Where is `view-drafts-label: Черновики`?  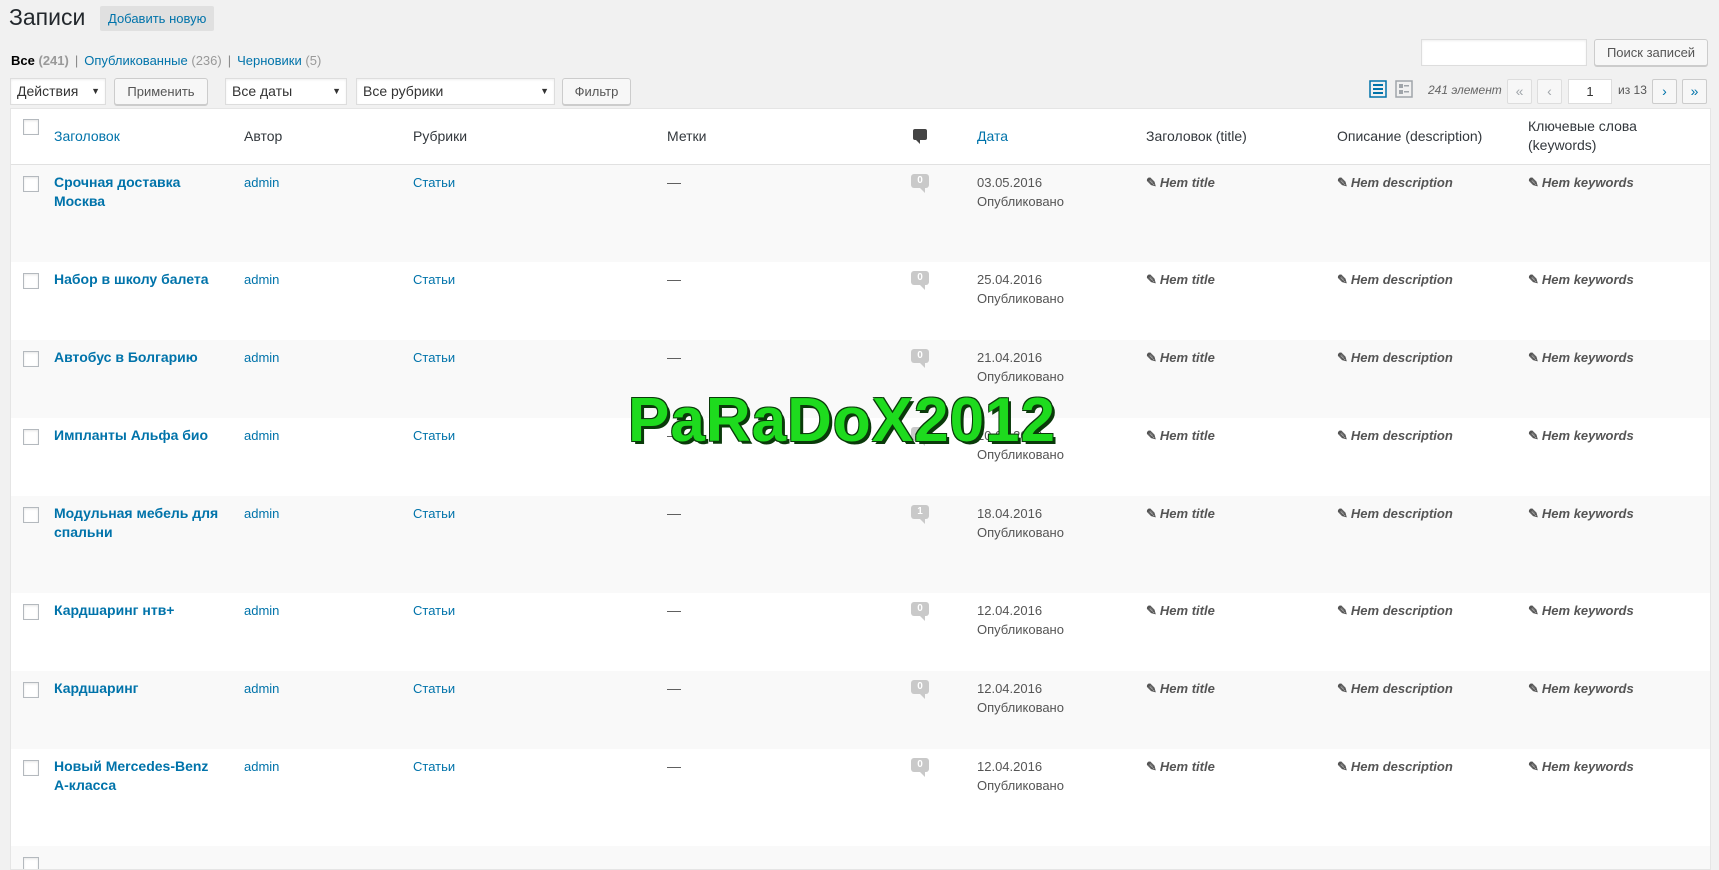 view-drafts-label: Черновики is located at coordinates (269, 60).